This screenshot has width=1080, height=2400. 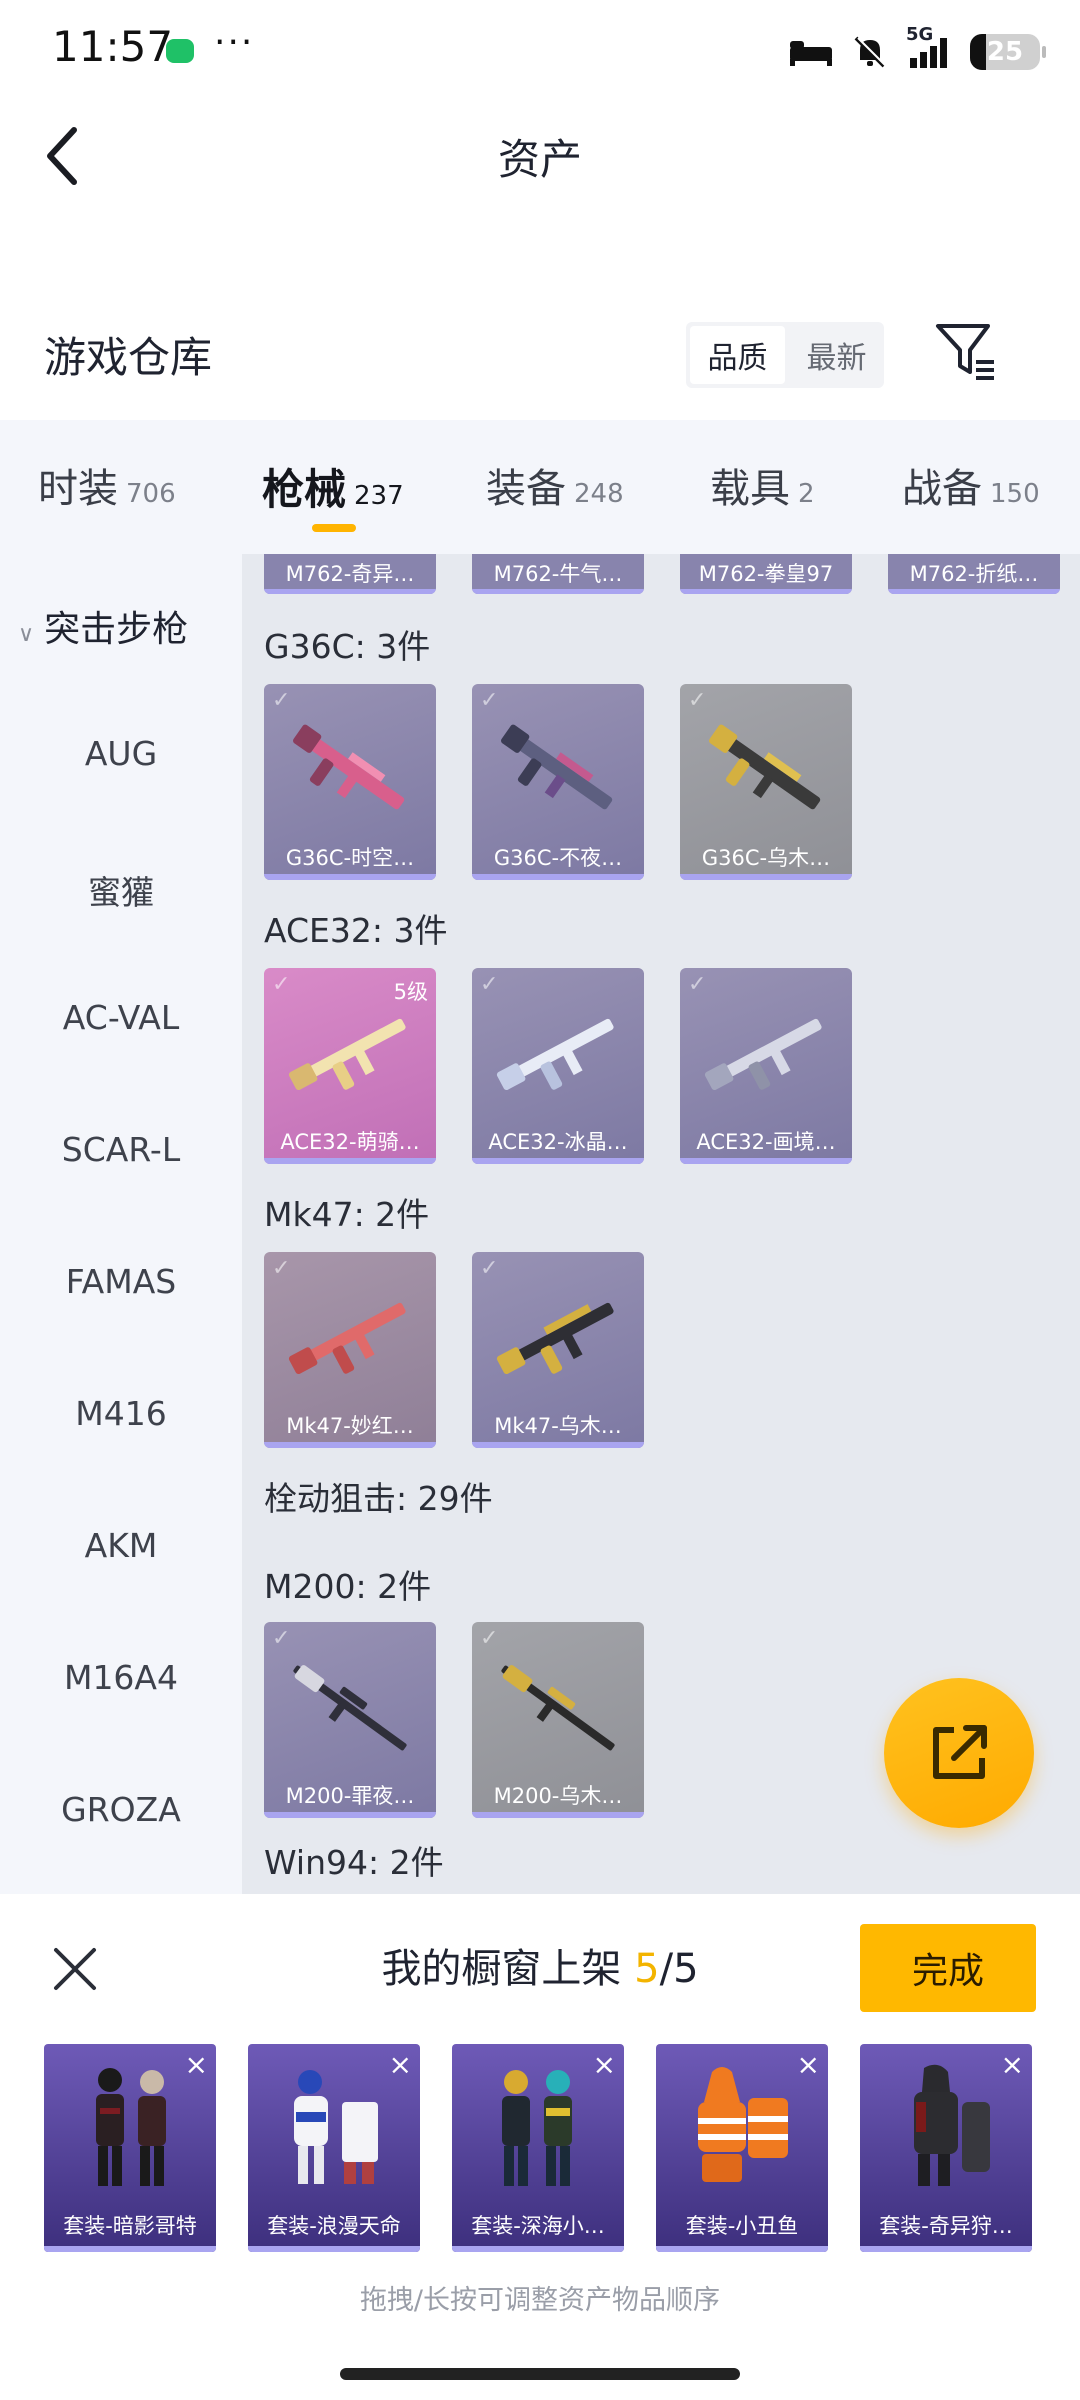 What do you see at coordinates (750, 489) in the screenshot?
I see `tab-label: 载具` at bounding box center [750, 489].